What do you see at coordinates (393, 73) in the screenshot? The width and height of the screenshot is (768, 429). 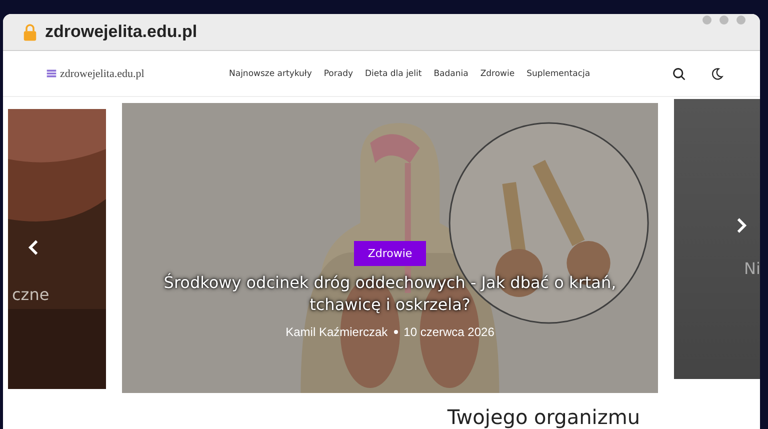 I see `nav-link: Dieta dla jelit` at bounding box center [393, 73].